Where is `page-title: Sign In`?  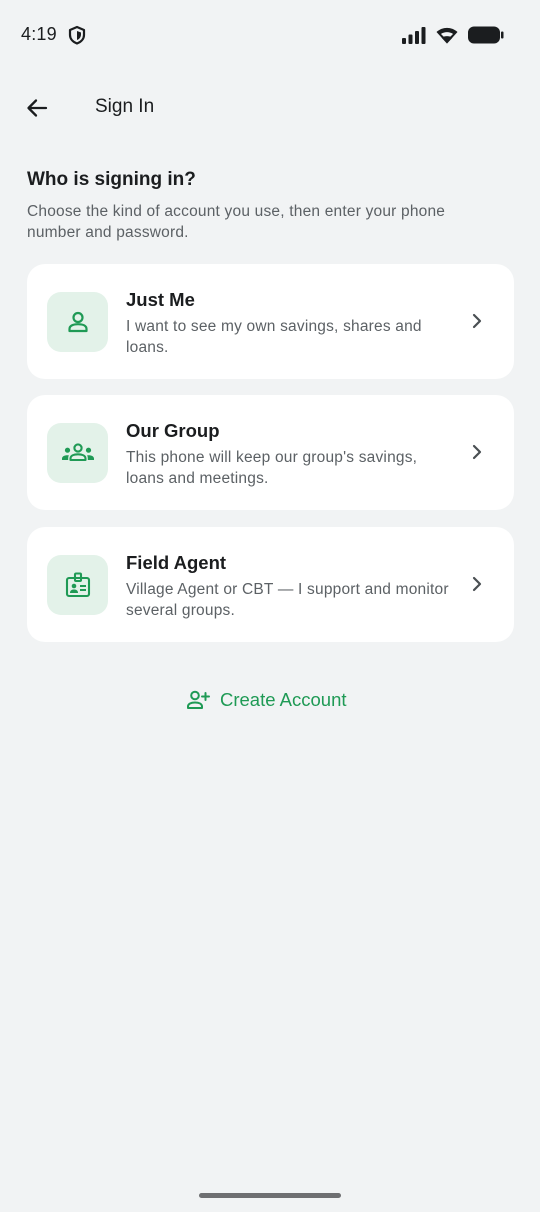
page-title: Sign In is located at coordinates (125, 106).